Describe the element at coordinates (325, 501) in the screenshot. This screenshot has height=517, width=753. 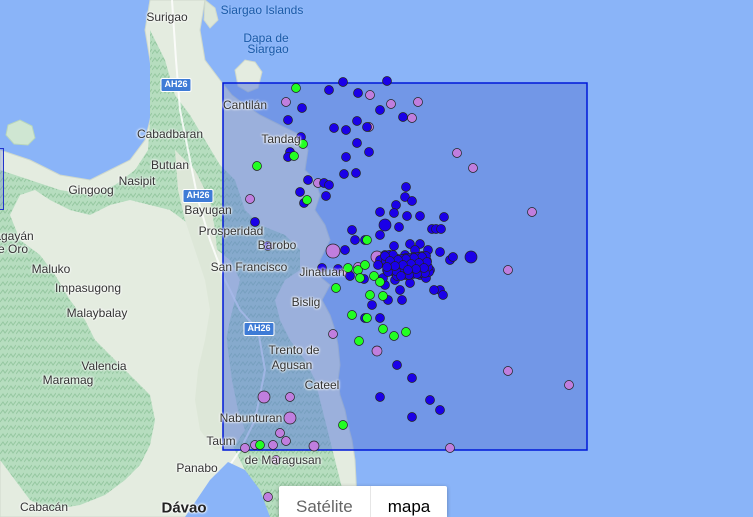
I see `satellite-button: Satélite` at that location.